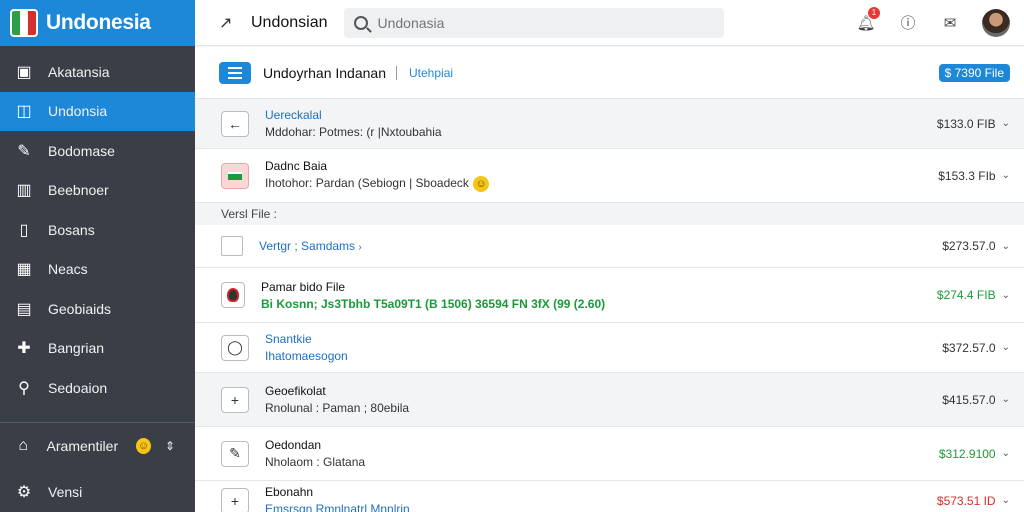 The width and height of the screenshot is (1024, 512). Describe the element at coordinates (65, 491) in the screenshot. I see `sidebar-item-label: Vensi` at that location.